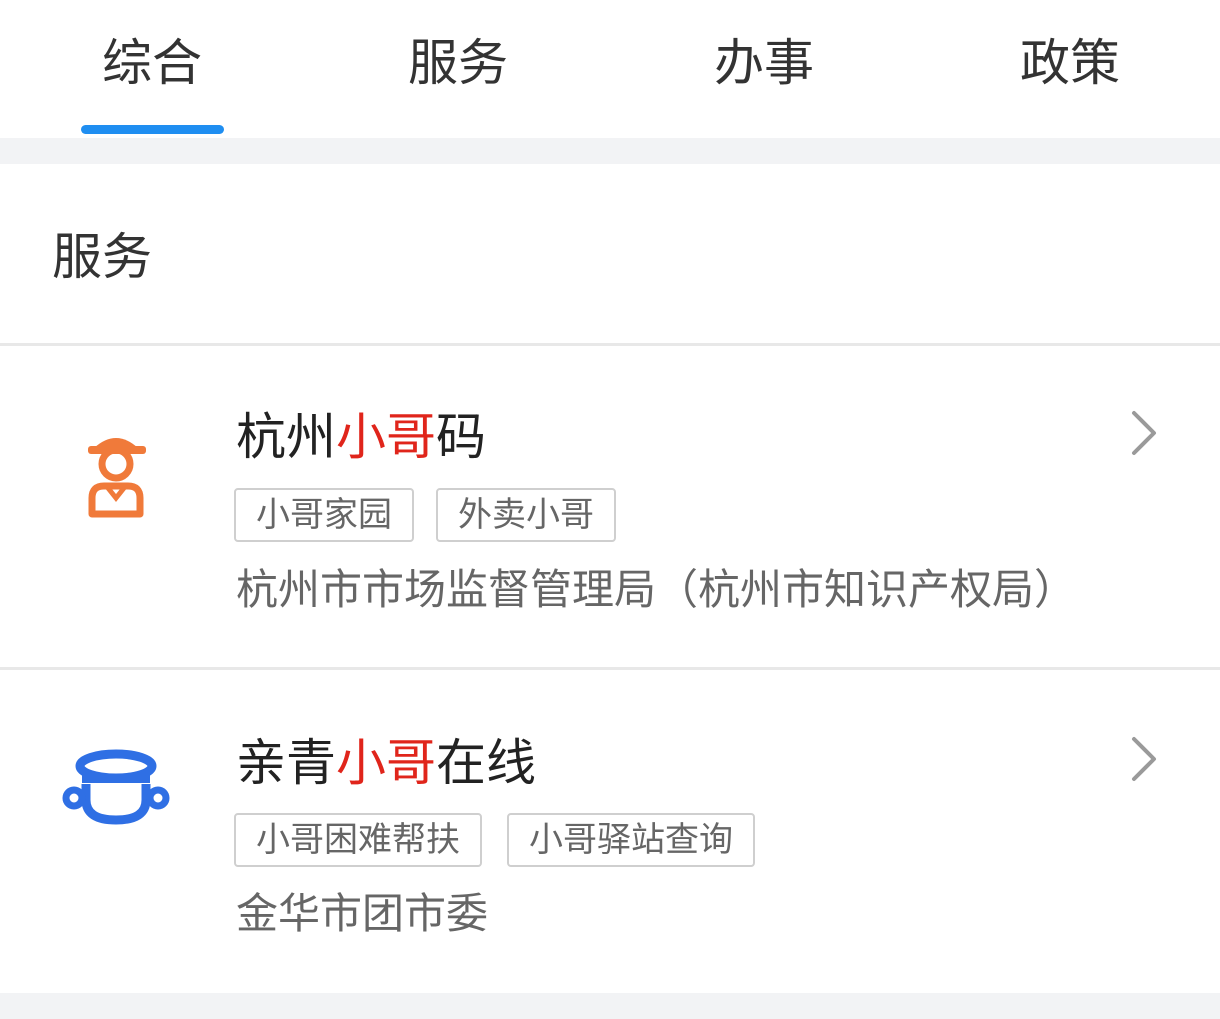 This screenshot has width=1220, height=1019. Describe the element at coordinates (610, 151) in the screenshot. I see `section-gap` at that location.